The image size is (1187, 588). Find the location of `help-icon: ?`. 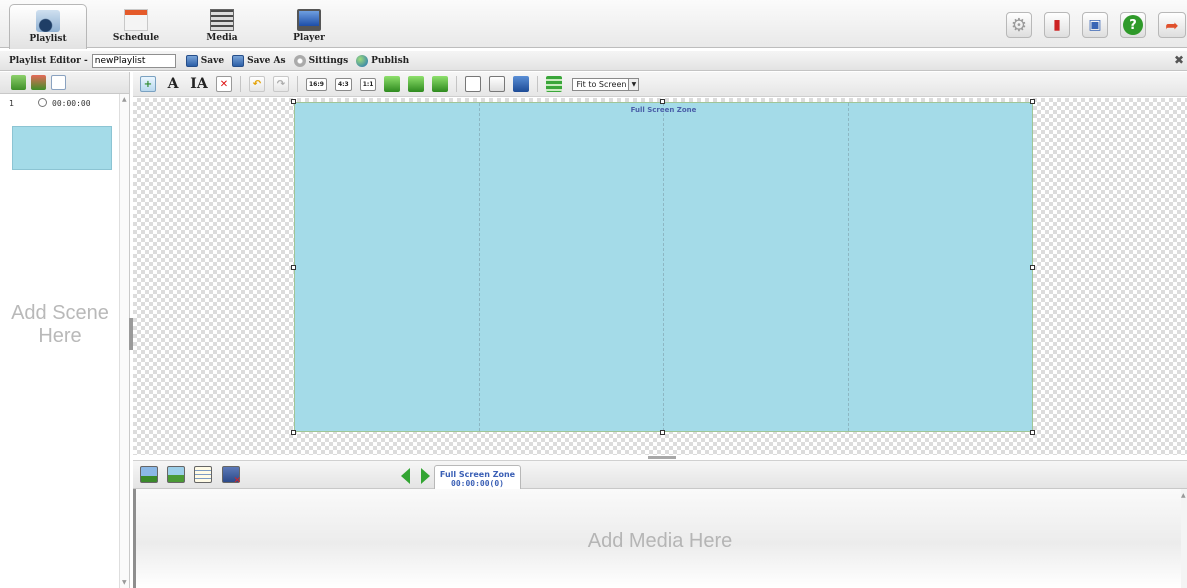

help-icon: ? is located at coordinates (1133, 25).